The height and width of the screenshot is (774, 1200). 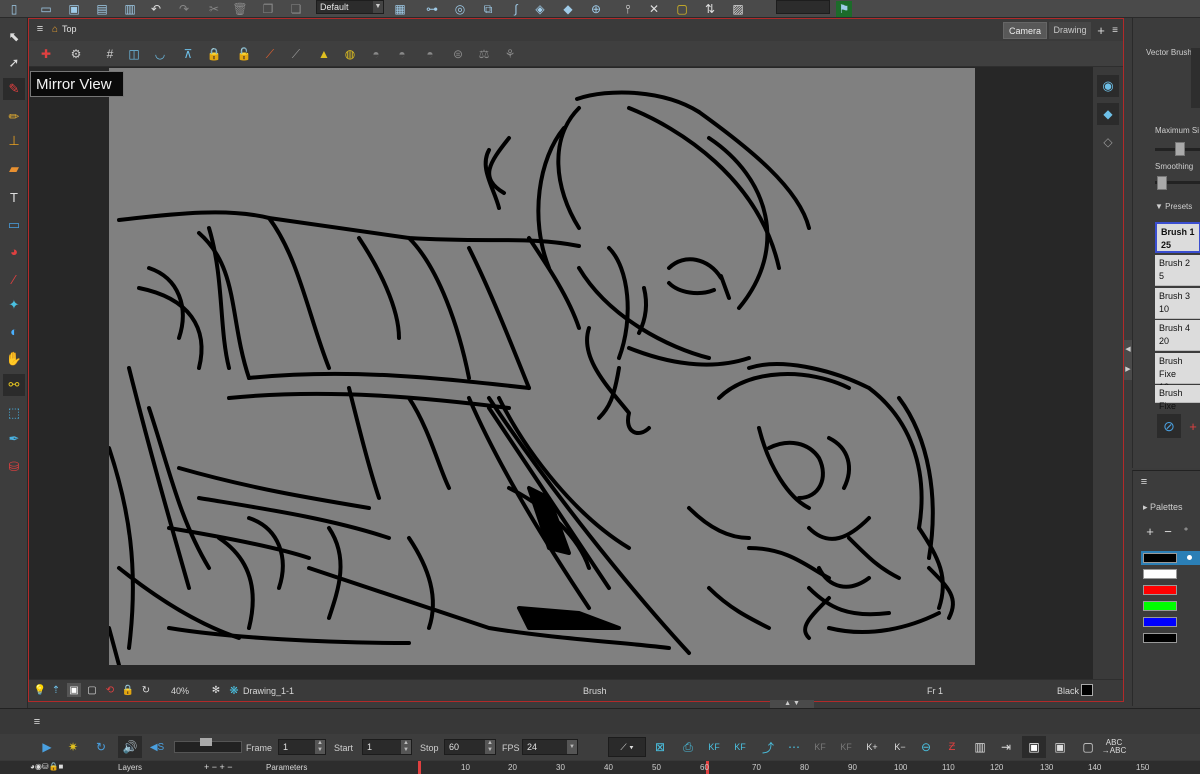 What do you see at coordinates (56, 690) in the screenshot?
I see `pointer-icon: ⇡` at bounding box center [56, 690].